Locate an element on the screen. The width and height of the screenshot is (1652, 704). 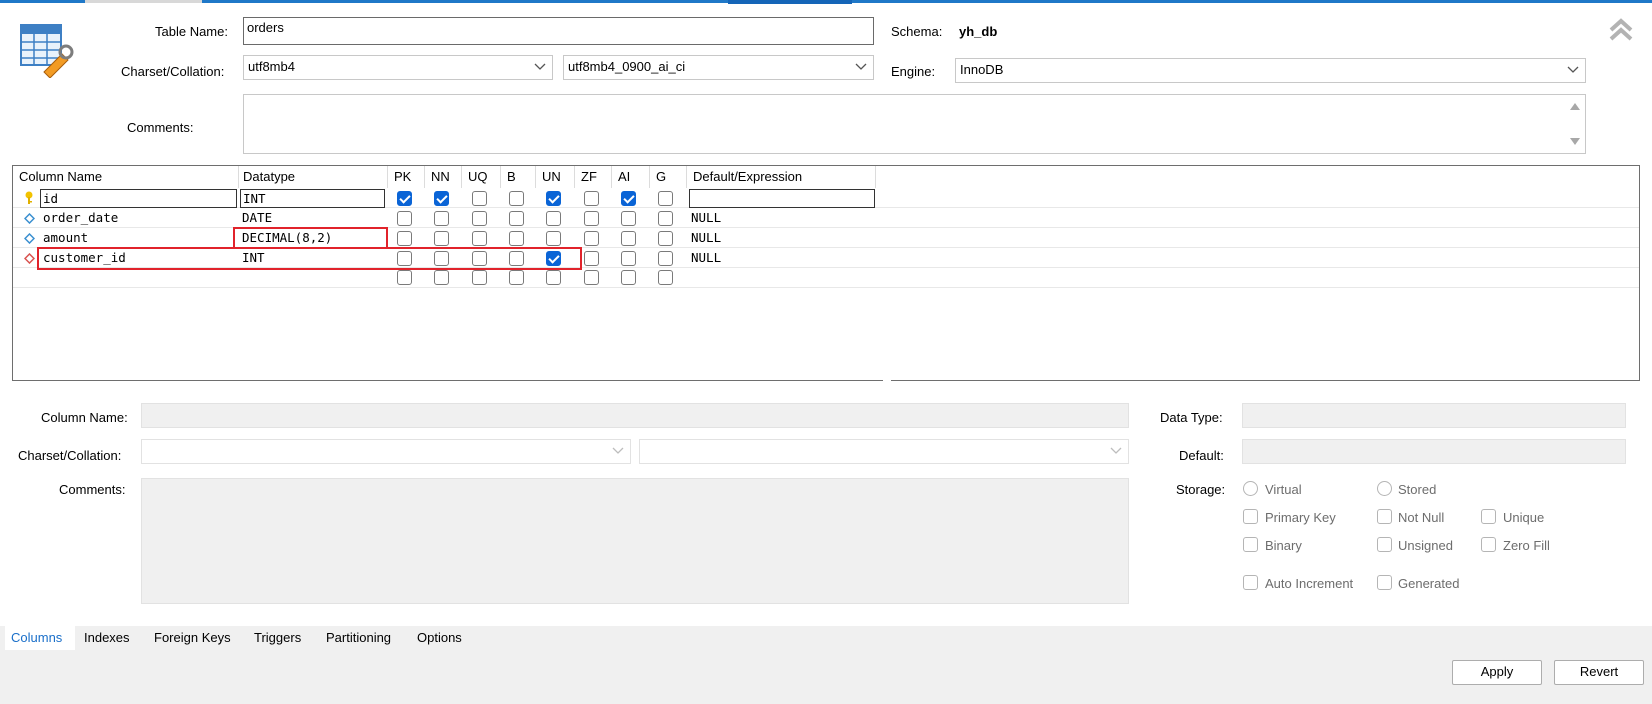
collation-select: utf8mb4_0900_ai_ci is located at coordinates (718, 67).